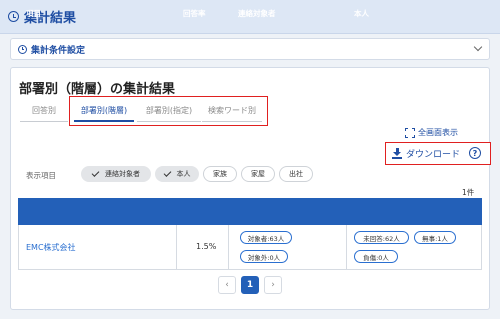 This screenshot has height=319, width=500. What do you see at coordinates (194, 13) in the screenshot?
I see `column-header-rate: 回答率` at bounding box center [194, 13].